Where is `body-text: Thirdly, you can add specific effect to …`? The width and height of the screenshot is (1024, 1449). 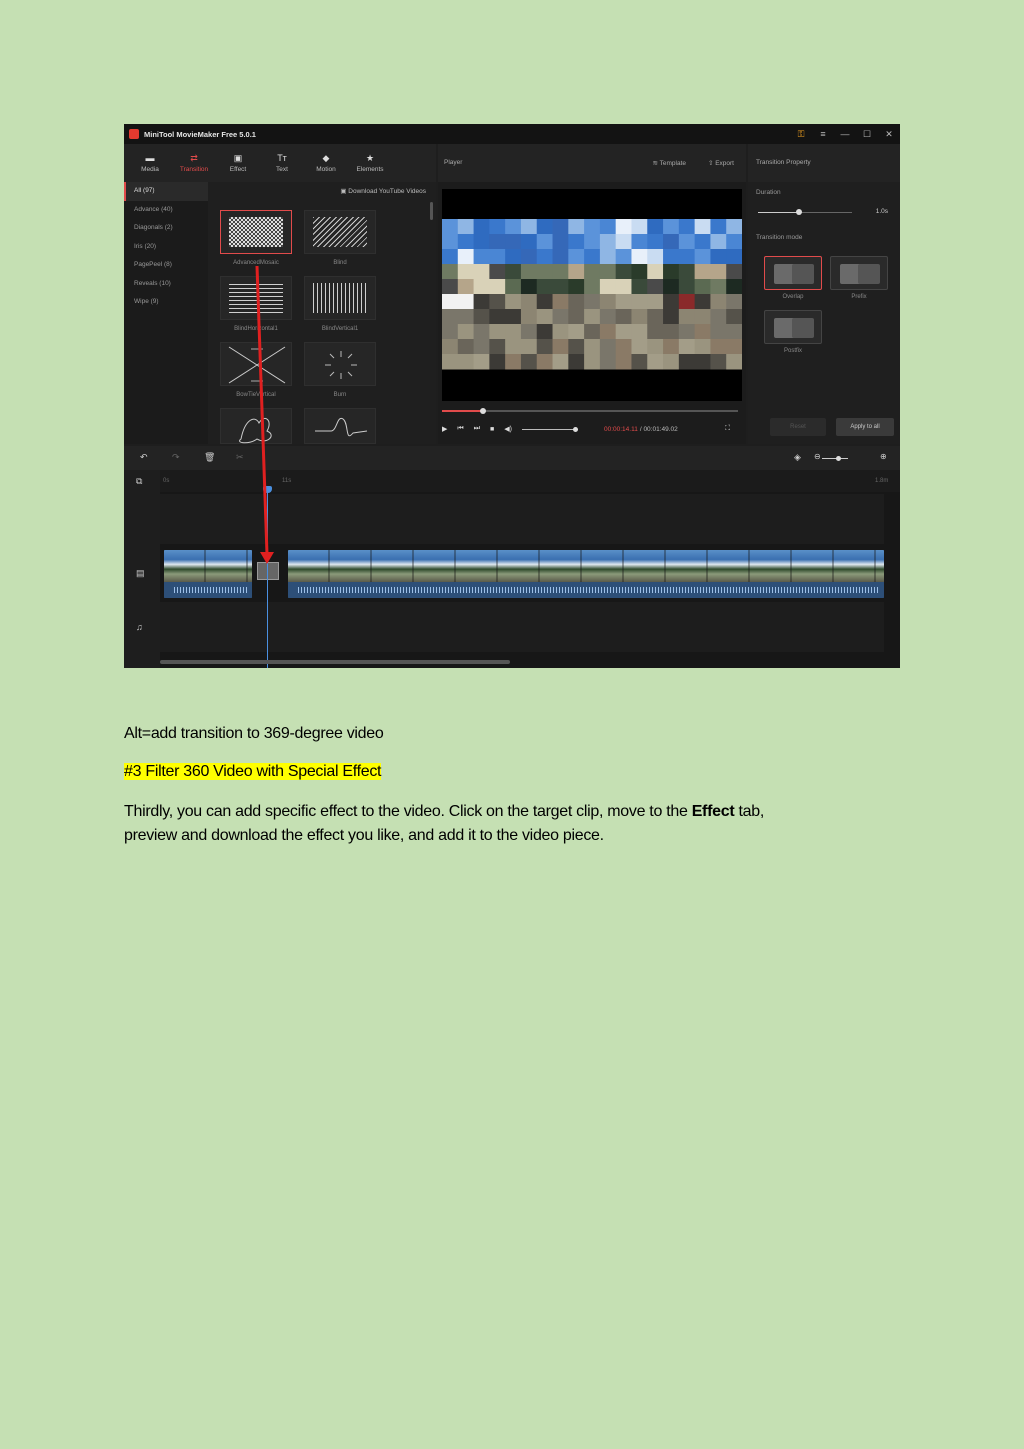 body-text: Thirdly, you can add specific effect to … is located at coordinates (408, 811).